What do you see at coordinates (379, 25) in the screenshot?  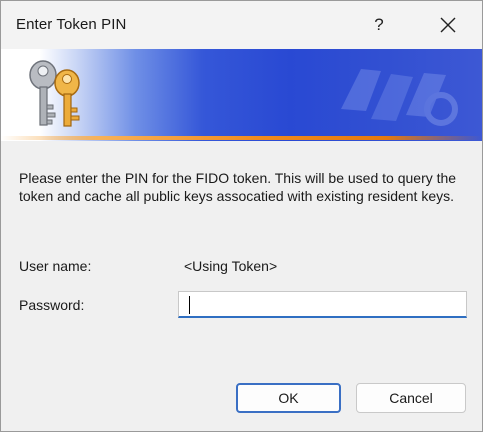 I see `help-button: ?` at bounding box center [379, 25].